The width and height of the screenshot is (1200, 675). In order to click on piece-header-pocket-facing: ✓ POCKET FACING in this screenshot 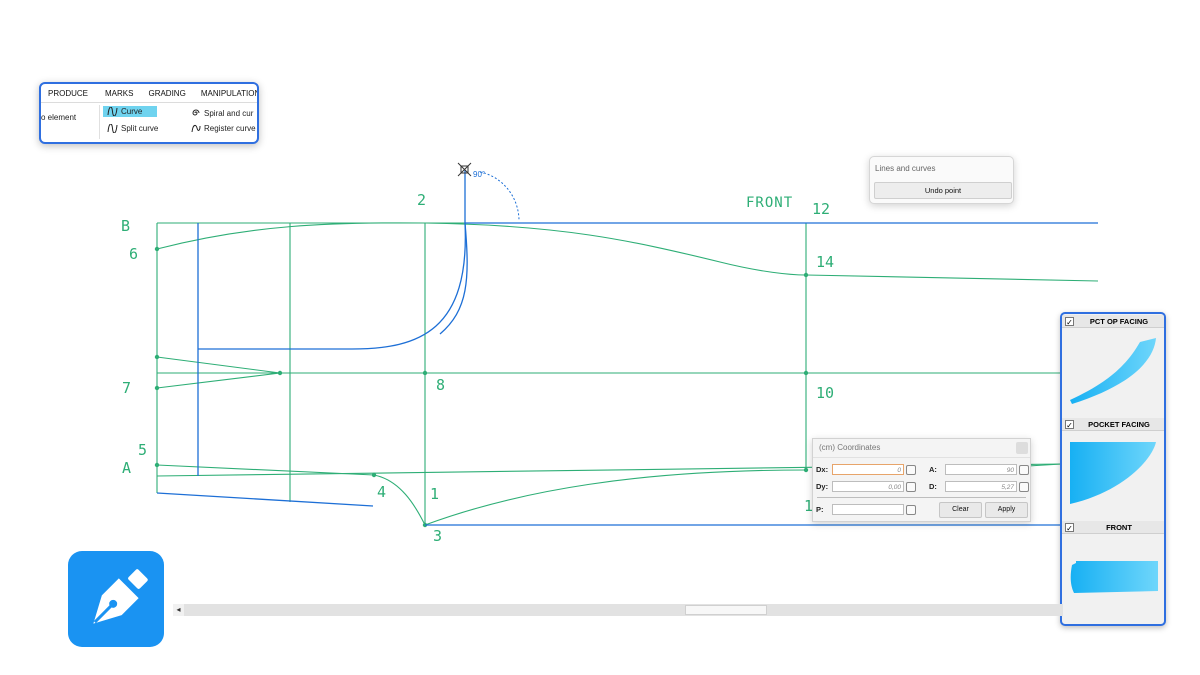, I will do `click(1113, 424)`.